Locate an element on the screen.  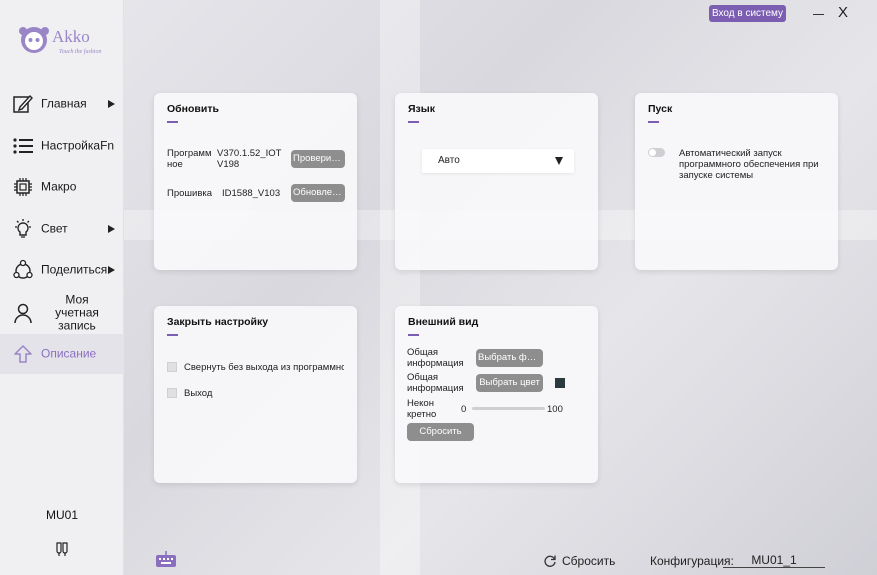
user-icon is located at coordinates (23, 313).